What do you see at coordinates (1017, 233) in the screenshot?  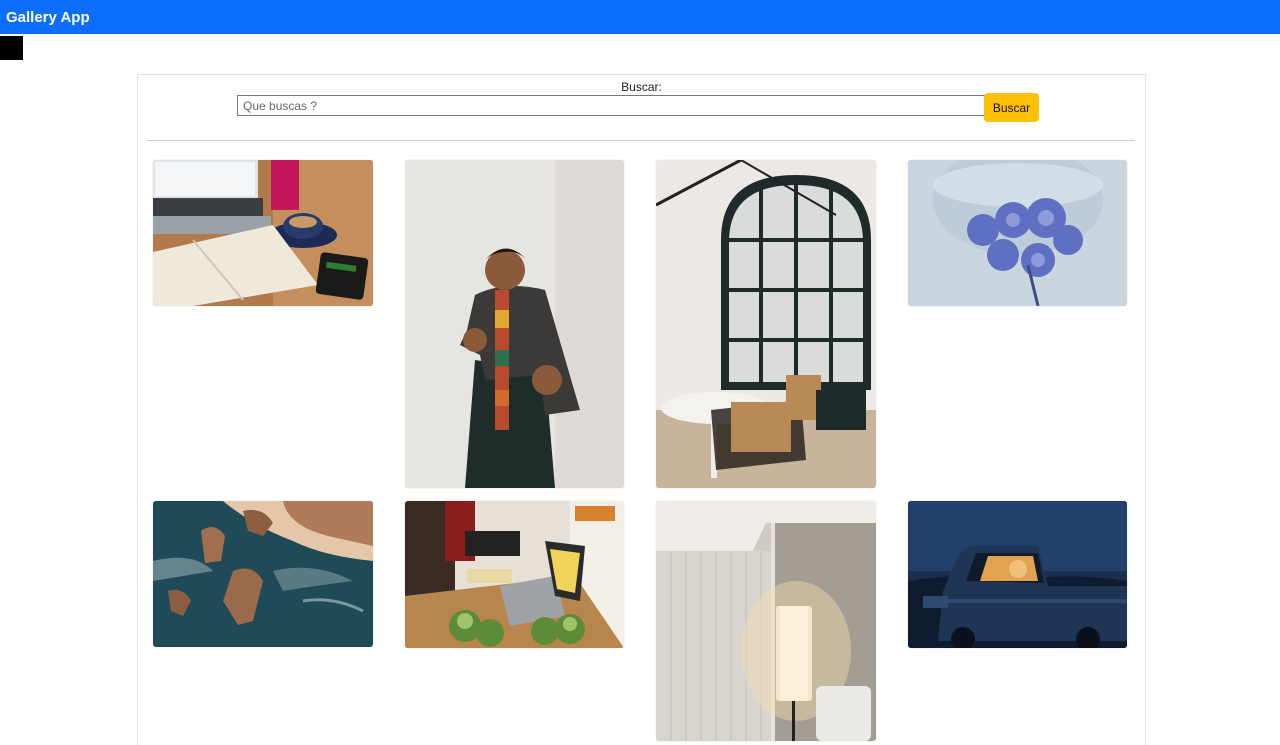 I see `blue-flowers-photo` at bounding box center [1017, 233].